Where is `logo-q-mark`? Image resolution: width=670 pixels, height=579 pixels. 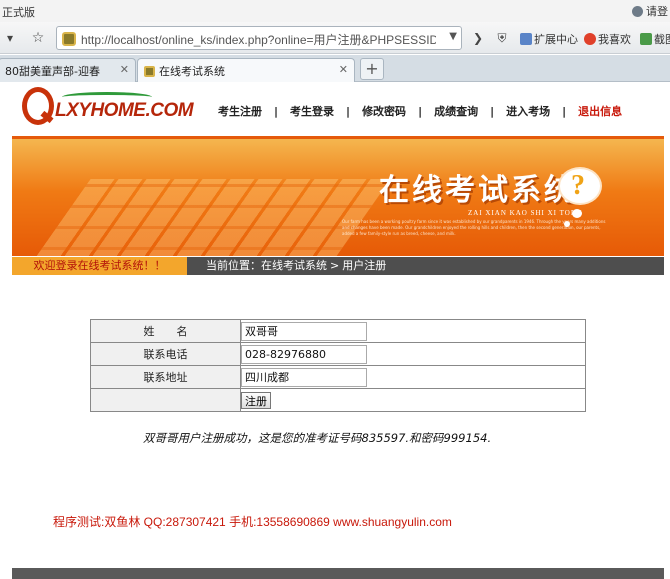
logo-q-mark is located at coordinates (38, 106).